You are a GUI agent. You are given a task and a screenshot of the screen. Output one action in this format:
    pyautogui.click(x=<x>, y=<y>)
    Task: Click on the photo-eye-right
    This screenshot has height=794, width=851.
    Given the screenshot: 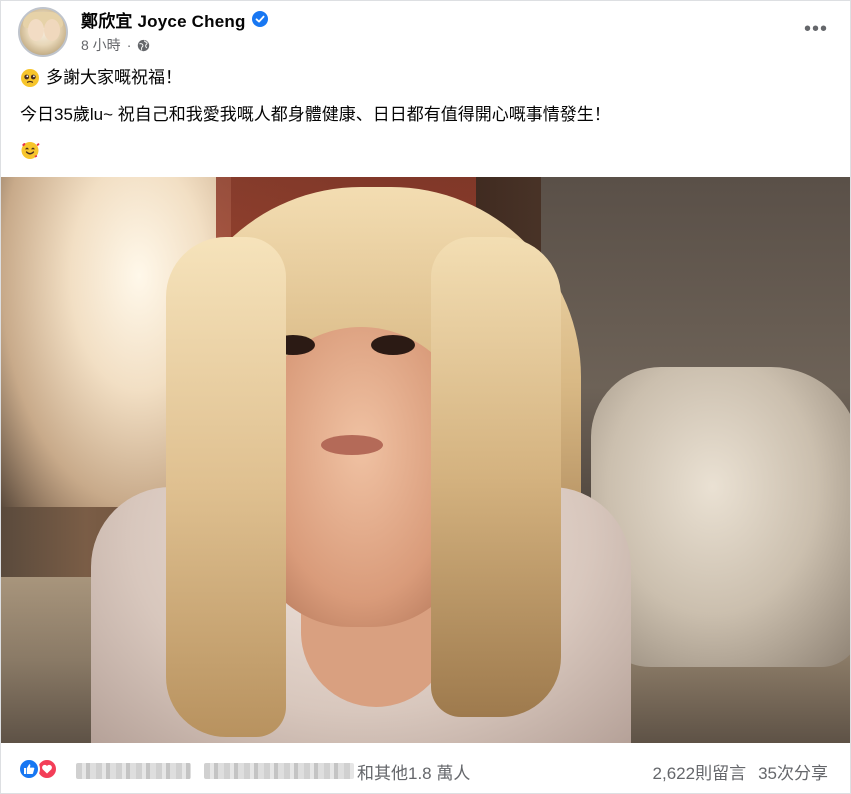 What is the action you would take?
    pyautogui.click(x=393, y=345)
    